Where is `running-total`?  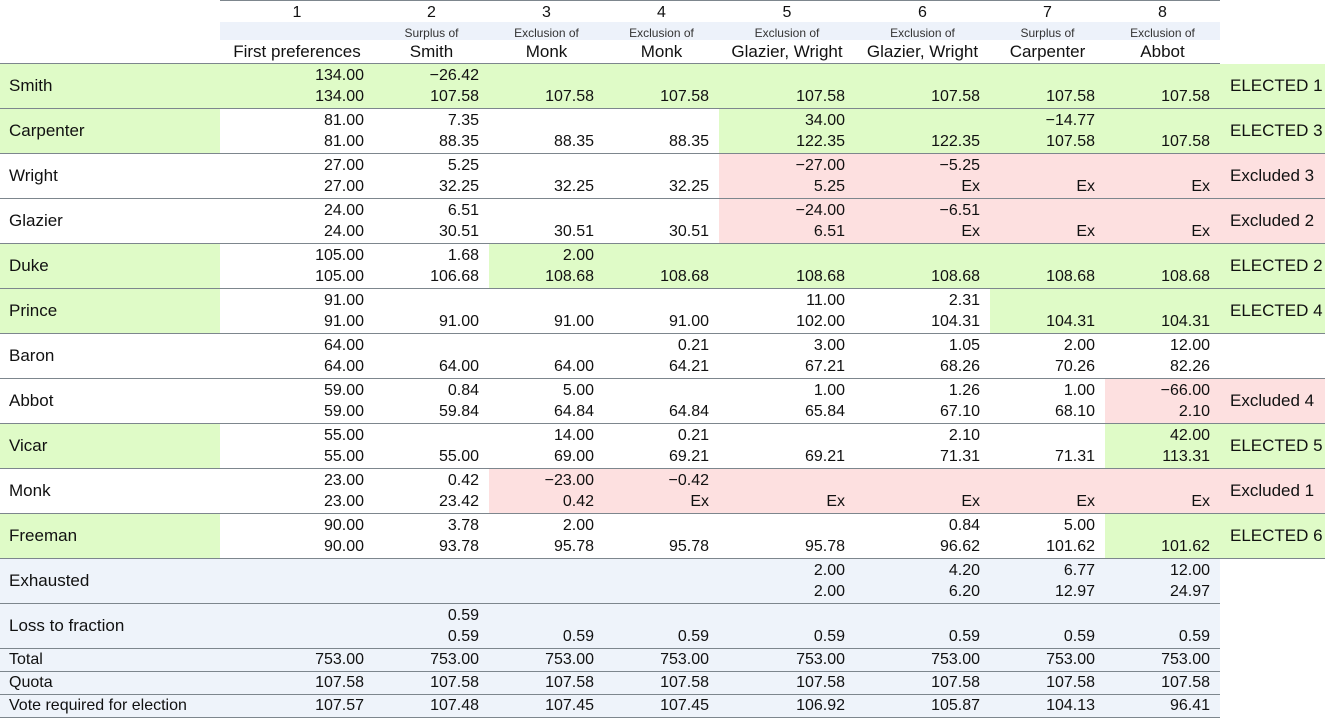
running-total is located at coordinates (656, 591).